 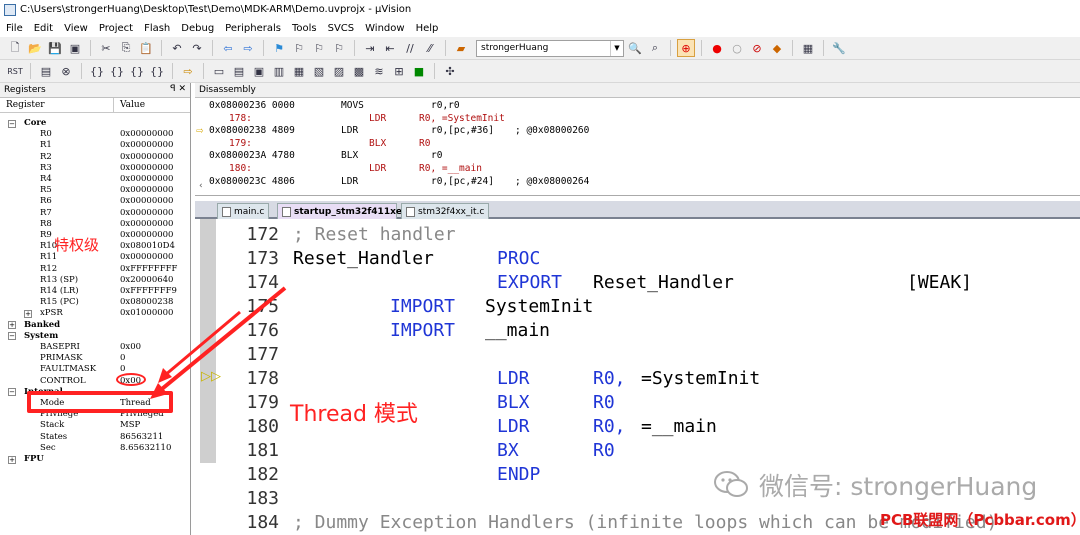 I want to click on thread-mode-label: Thread 模式, so click(x=354, y=414).